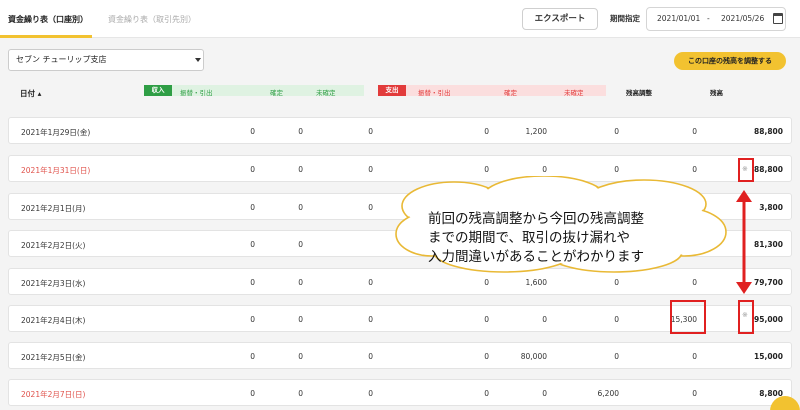 The width and height of the screenshot is (800, 410). Describe the element at coordinates (536, 257) in the screenshot. I see `annotation-line-3: 入力間違いがあることがわかります` at that location.